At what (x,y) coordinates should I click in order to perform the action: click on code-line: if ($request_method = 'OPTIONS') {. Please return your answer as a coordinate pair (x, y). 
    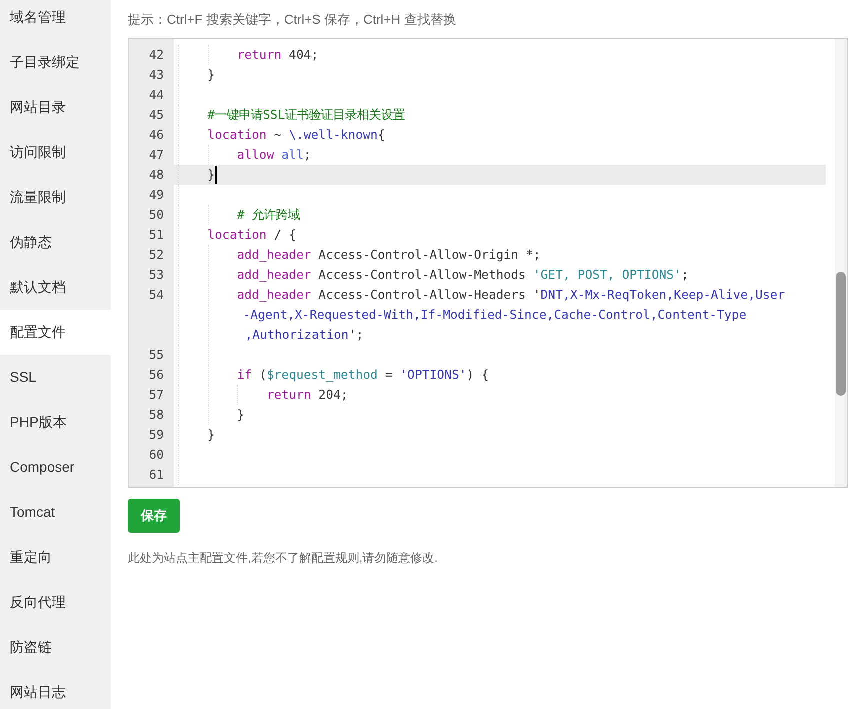
    Looking at the image, I should click on (362, 375).